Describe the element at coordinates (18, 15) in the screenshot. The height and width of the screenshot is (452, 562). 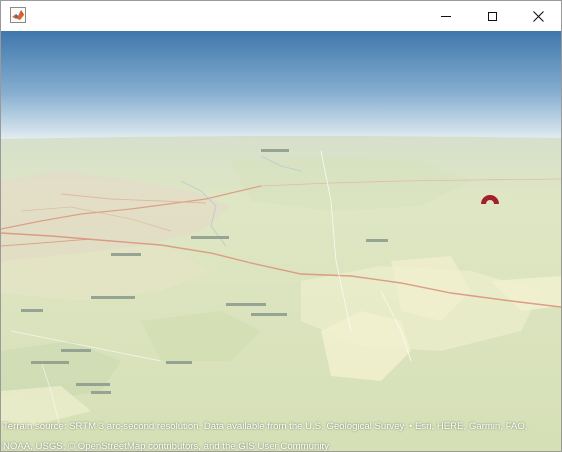
I see `matlab-icon` at that location.